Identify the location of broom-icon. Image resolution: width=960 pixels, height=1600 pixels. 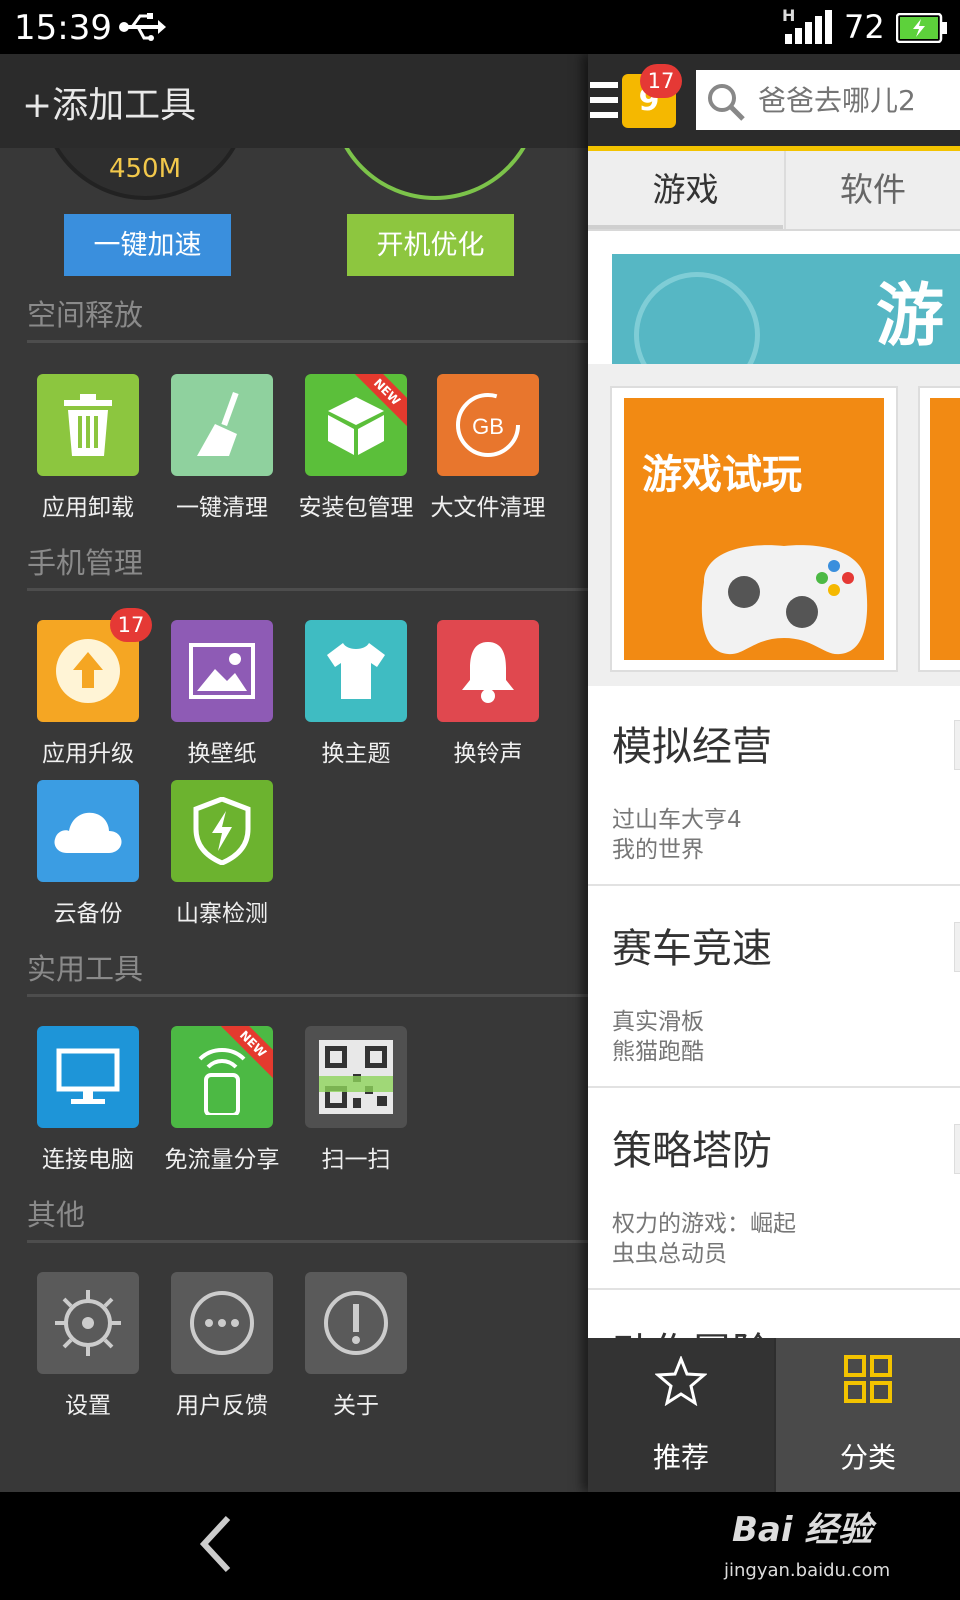
(222, 425).